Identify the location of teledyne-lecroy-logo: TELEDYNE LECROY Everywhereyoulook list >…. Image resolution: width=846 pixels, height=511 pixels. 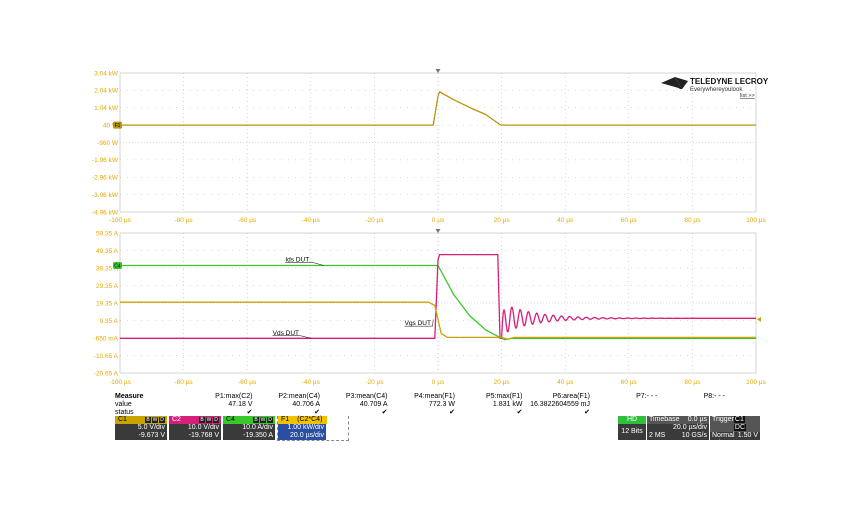
(715, 88).